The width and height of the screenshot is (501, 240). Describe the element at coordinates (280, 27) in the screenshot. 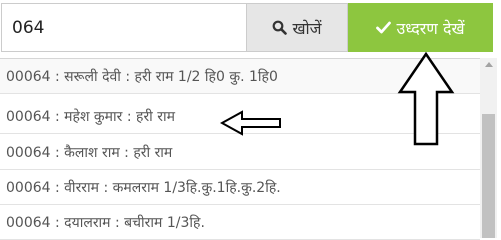

I see `search-icon` at that location.